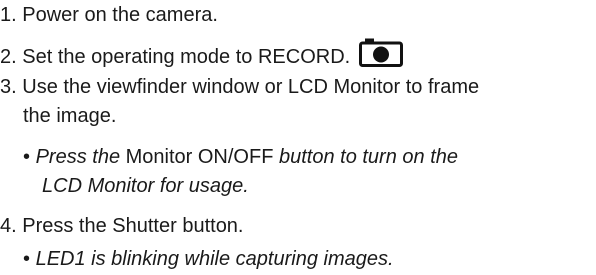 This screenshot has height=275, width=596. What do you see at coordinates (368, 157) in the screenshot?
I see `bullet-italic-text: button to turn on the` at bounding box center [368, 157].